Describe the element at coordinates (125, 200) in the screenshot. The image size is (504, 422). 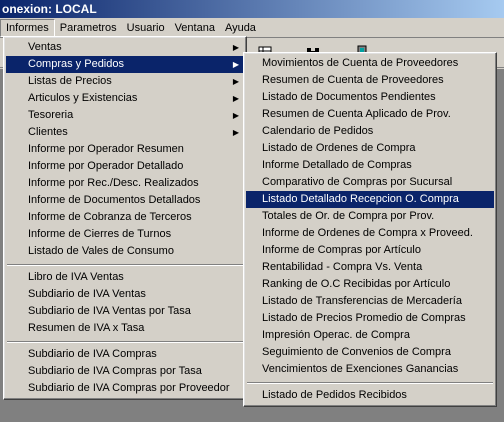
I see `menu-item-documentos-detallados: Informe de Documentos Detallados` at that location.